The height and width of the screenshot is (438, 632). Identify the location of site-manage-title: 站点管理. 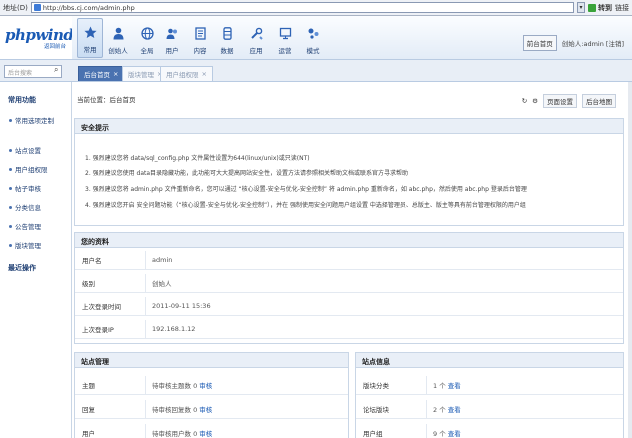
(211, 360).